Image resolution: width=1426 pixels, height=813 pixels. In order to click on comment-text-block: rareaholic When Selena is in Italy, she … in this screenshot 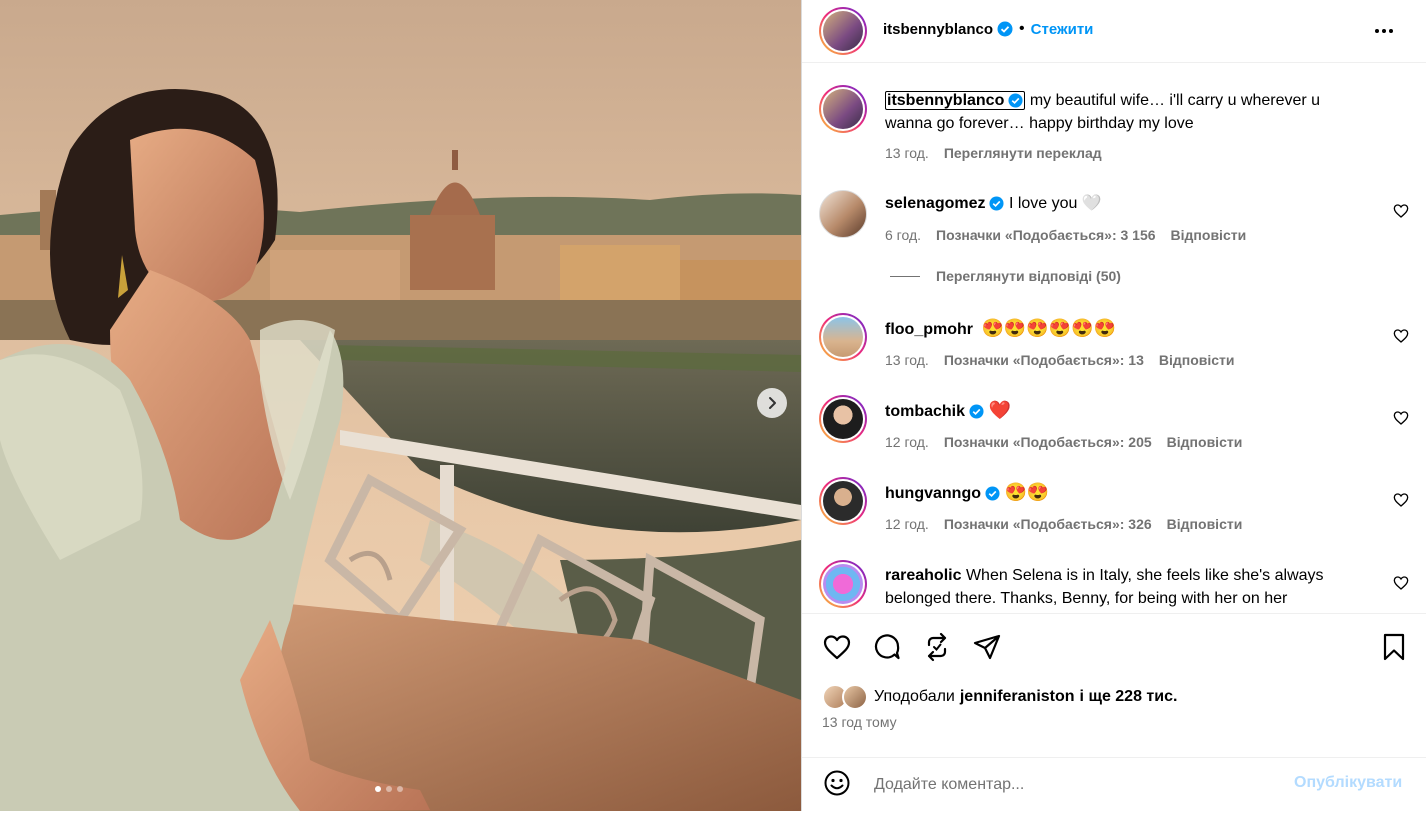, I will do `click(1125, 587)`.